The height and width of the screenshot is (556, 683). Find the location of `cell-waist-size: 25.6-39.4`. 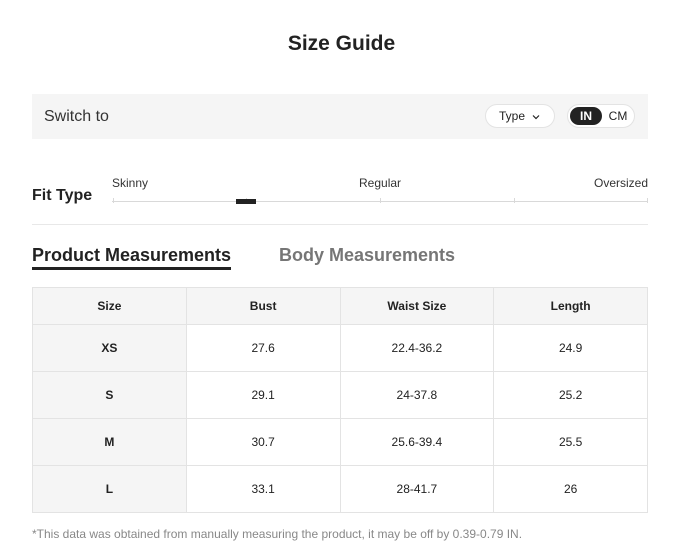

cell-waist-size: 25.6-39.4 is located at coordinates (417, 442).